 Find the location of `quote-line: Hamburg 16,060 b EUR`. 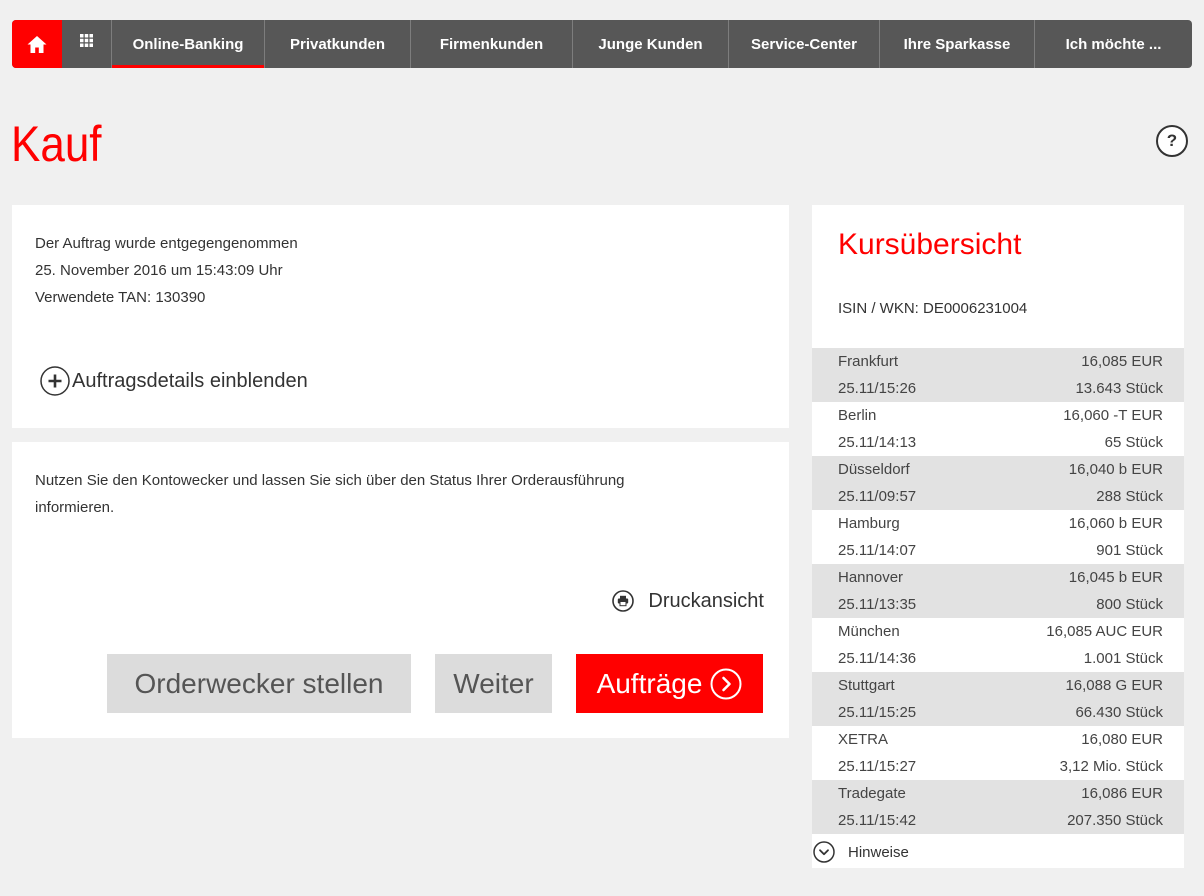

quote-line: Hamburg 16,060 b EUR is located at coordinates (998, 523).